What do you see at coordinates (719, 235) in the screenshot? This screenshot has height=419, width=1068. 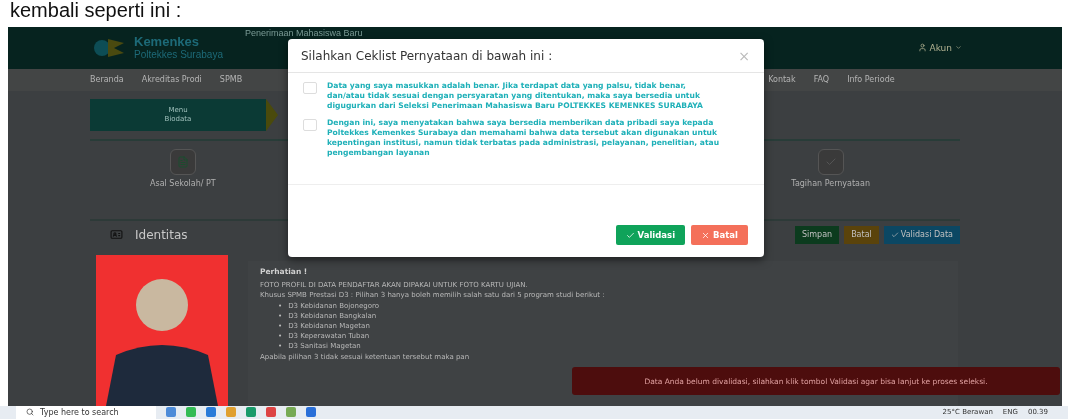 I see `cancel-button: Batal` at bounding box center [719, 235].